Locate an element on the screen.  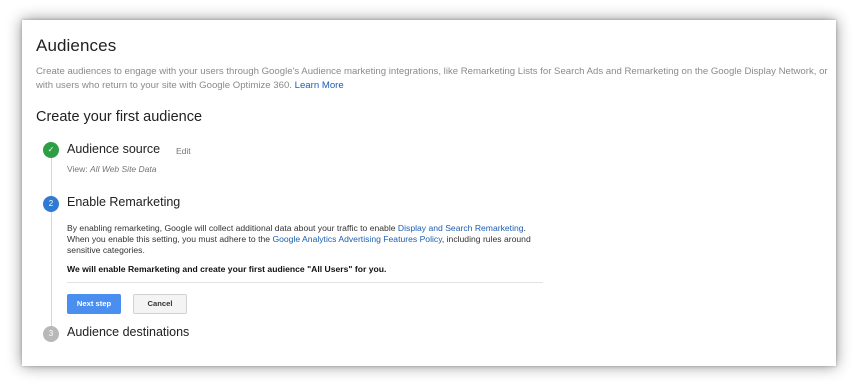
learn-more-link: Learn More is located at coordinates (319, 85).